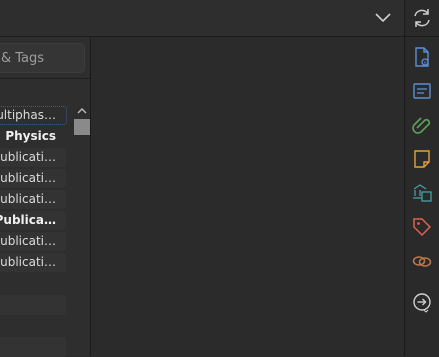 This screenshot has width=439, height=357. I want to click on abstract-icon, so click(422, 91).